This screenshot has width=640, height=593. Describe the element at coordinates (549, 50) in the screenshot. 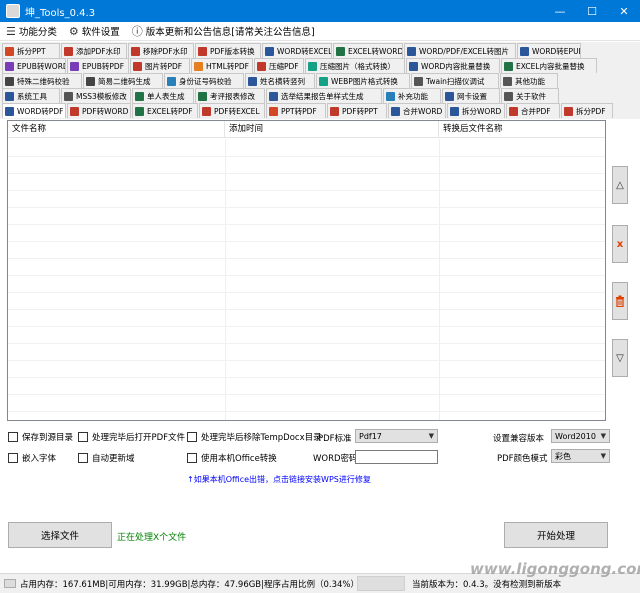

I see `tab-0-7: WORD转EPUB` at that location.